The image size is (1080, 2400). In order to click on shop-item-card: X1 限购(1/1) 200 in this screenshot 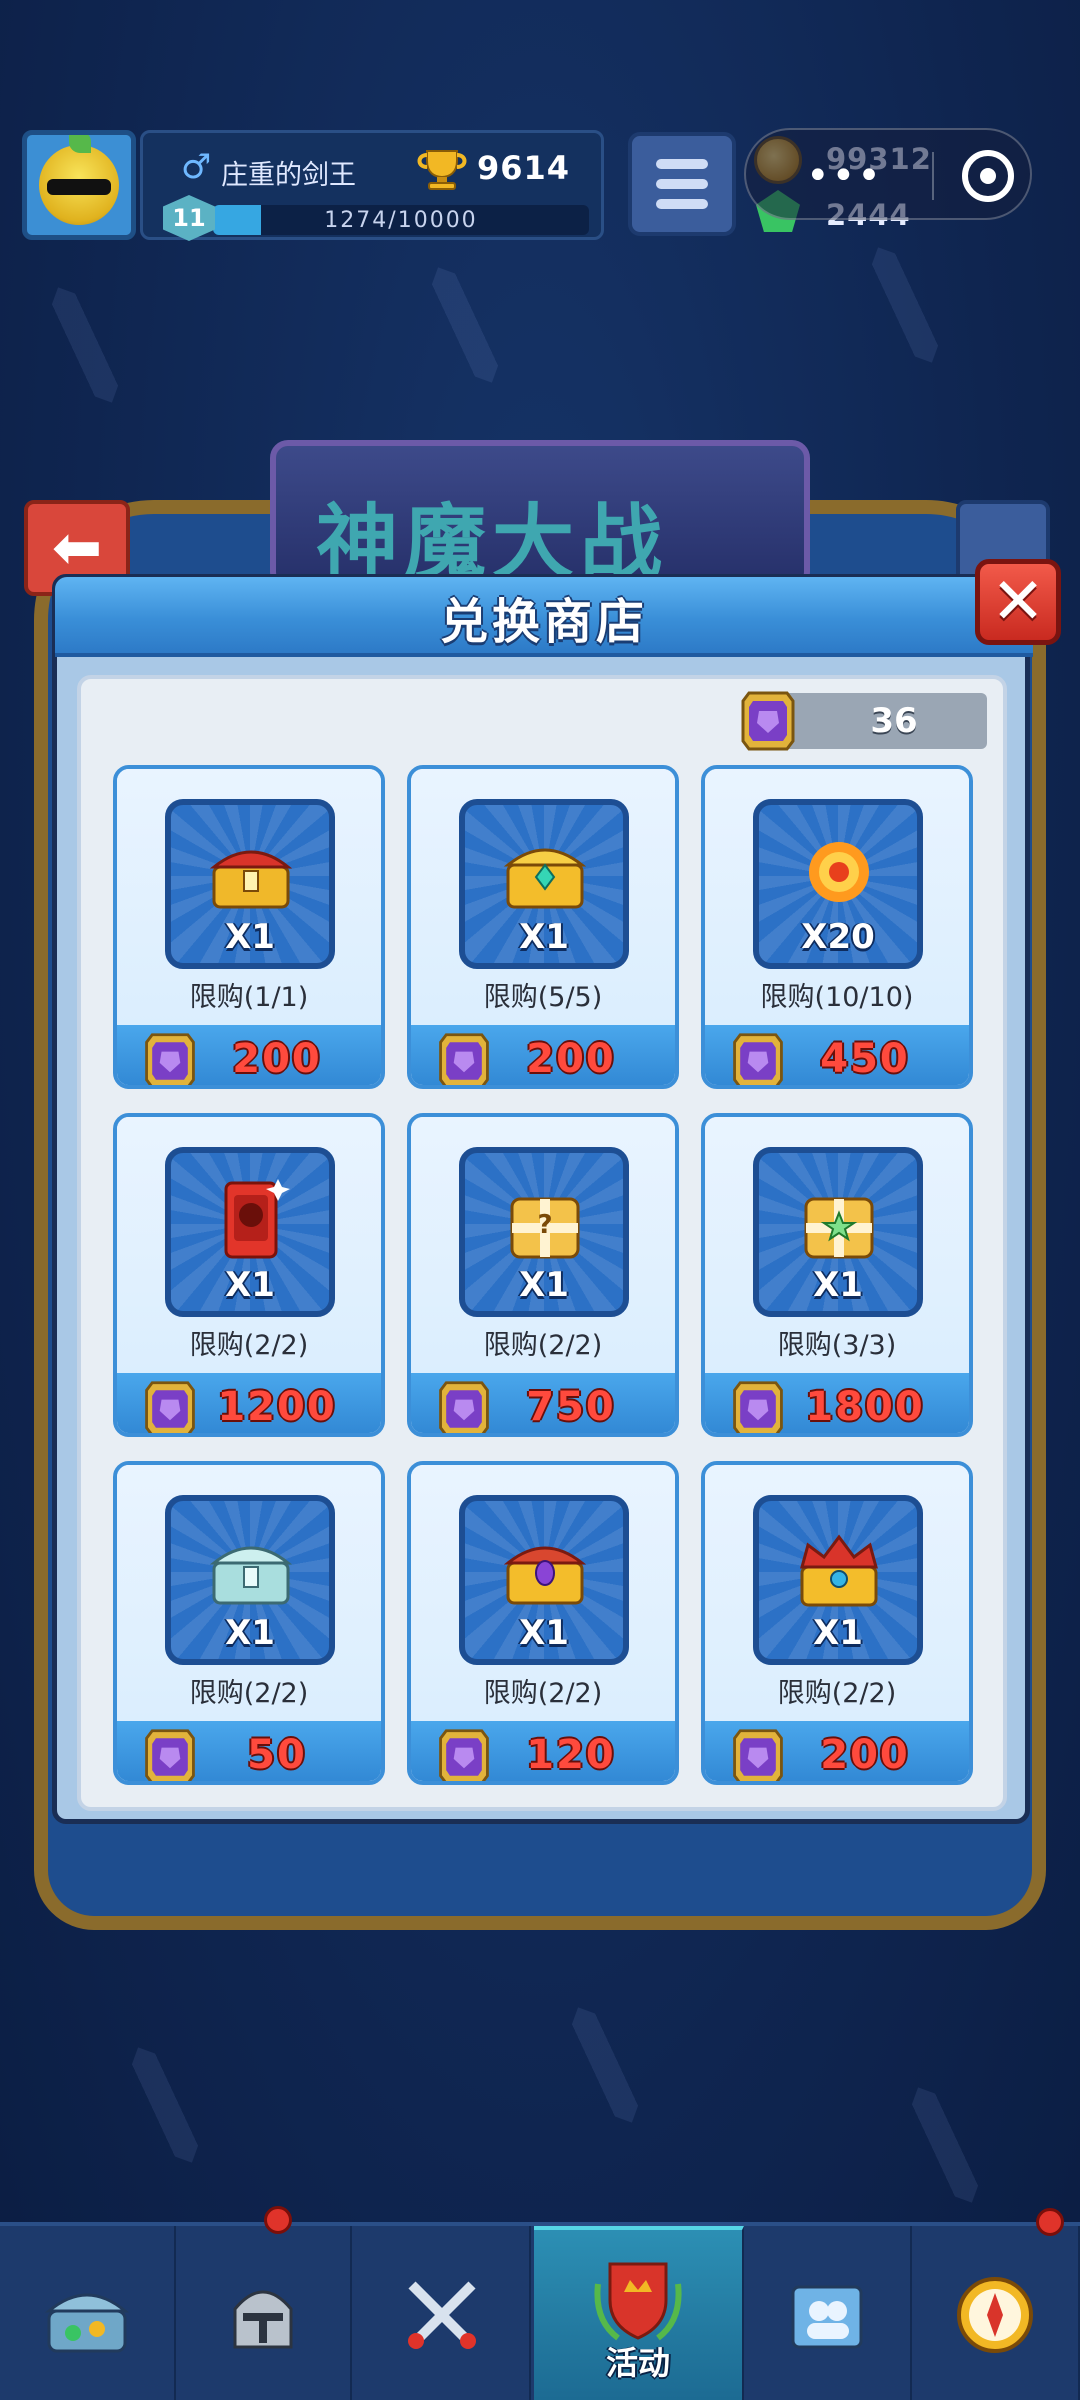, I will do `click(249, 927)`.